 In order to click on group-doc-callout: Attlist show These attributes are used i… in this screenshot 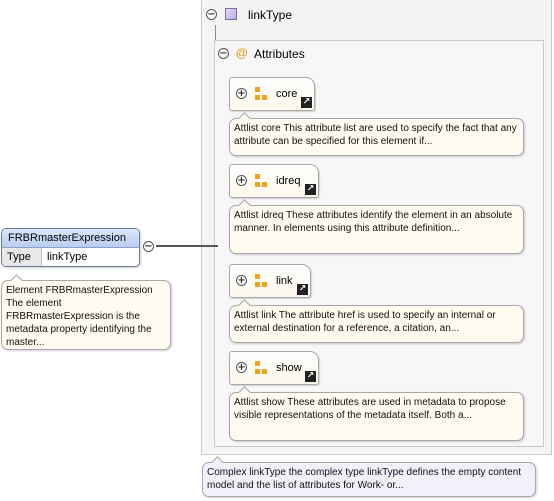, I will do `click(376, 413)`.